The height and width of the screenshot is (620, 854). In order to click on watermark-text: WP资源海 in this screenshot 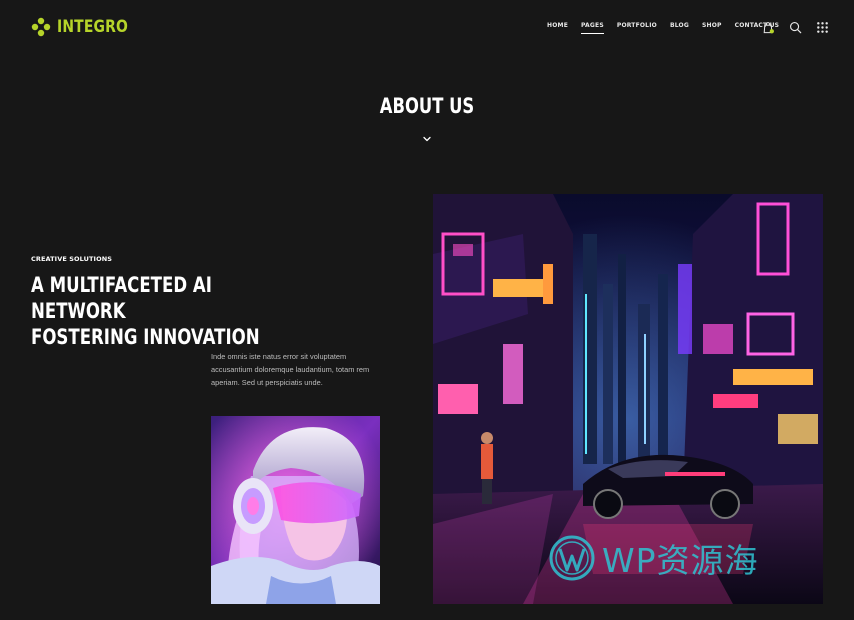, I will do `click(680, 560)`.